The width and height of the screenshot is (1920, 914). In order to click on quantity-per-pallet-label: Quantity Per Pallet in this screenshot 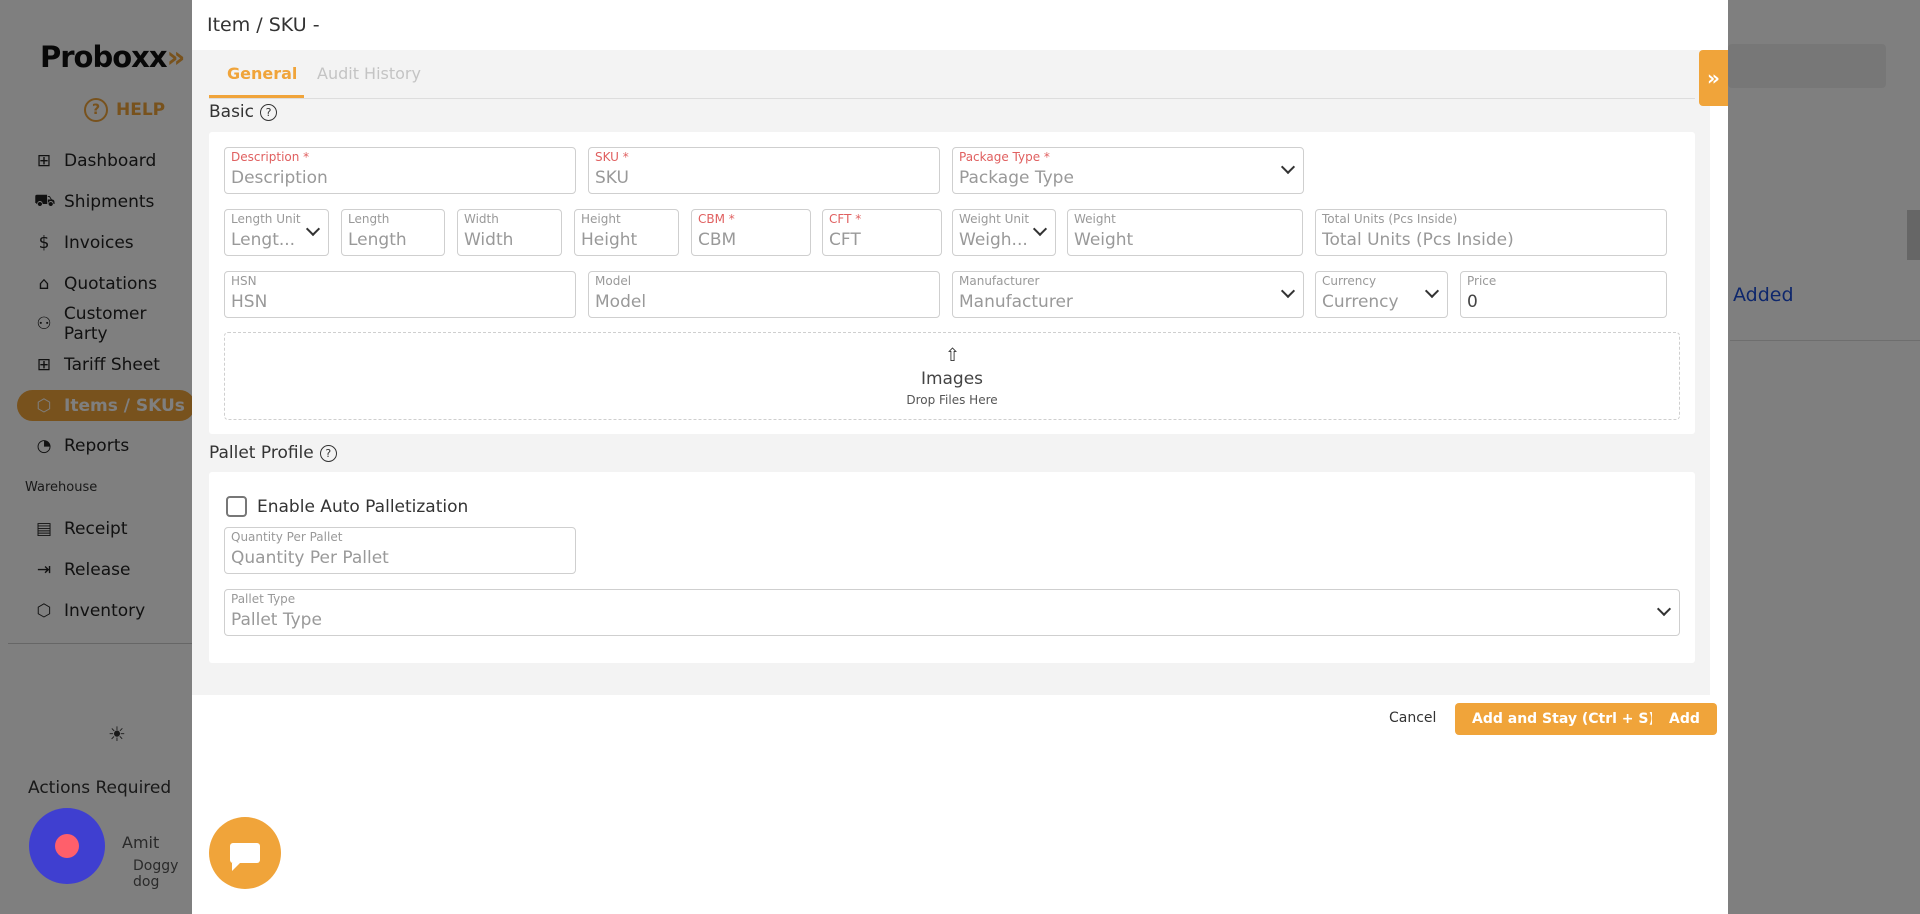, I will do `click(287, 537)`.